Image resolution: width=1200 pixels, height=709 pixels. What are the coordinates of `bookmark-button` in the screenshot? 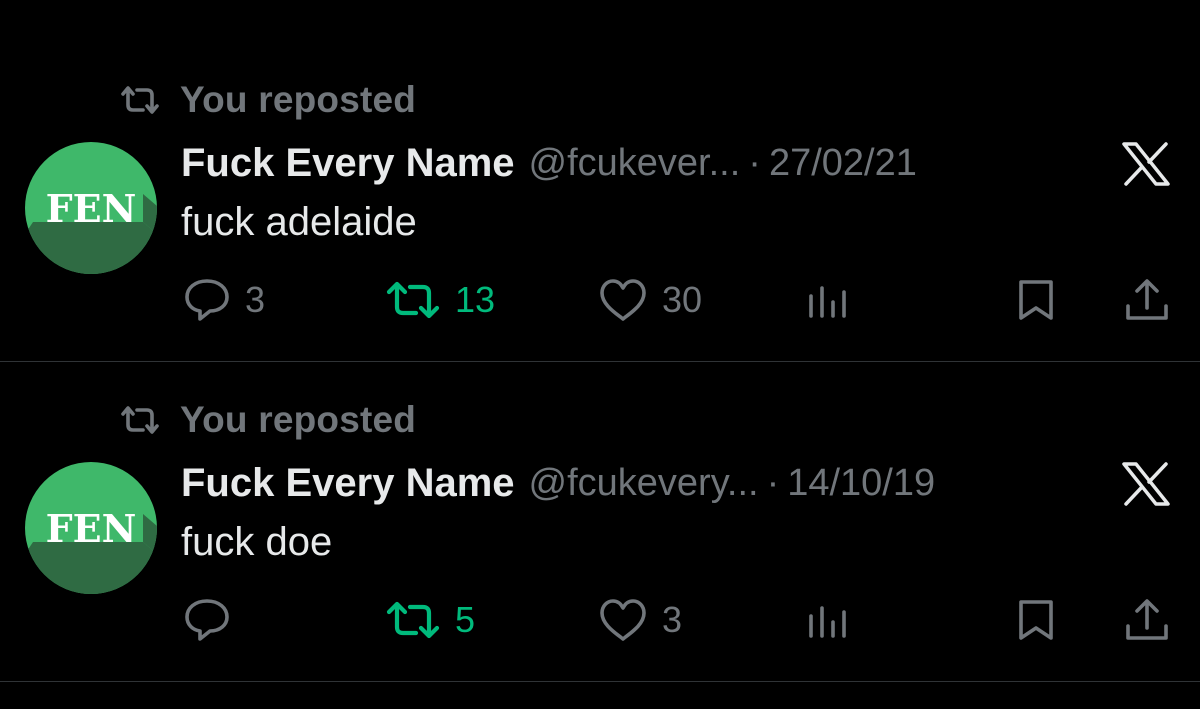 It's located at (1036, 620).